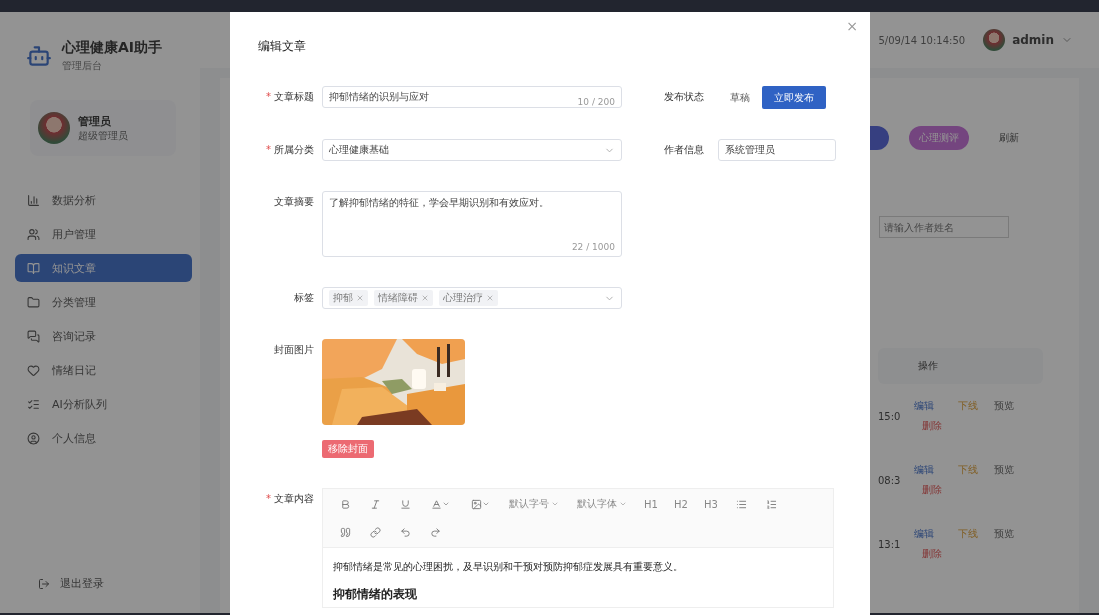  I want to click on heading-button: H3, so click(711, 504).